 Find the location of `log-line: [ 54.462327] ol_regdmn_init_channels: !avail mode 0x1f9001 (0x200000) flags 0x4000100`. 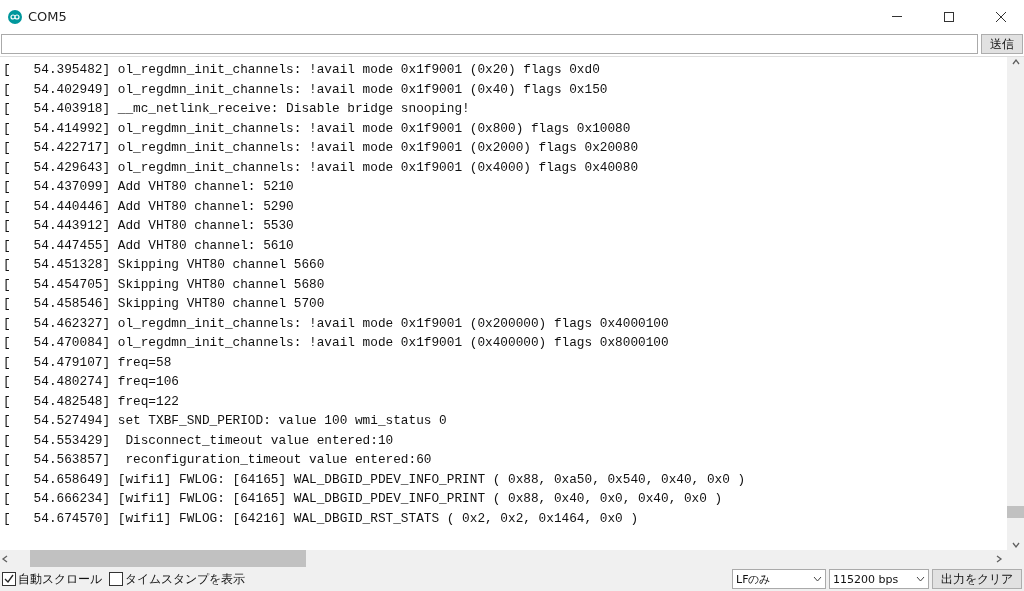

log-line: [ 54.462327] ol_regdmn_init_channels: !avail mode 0x1f9001 (0x200000) flags 0x4000100 is located at coordinates (336, 323).